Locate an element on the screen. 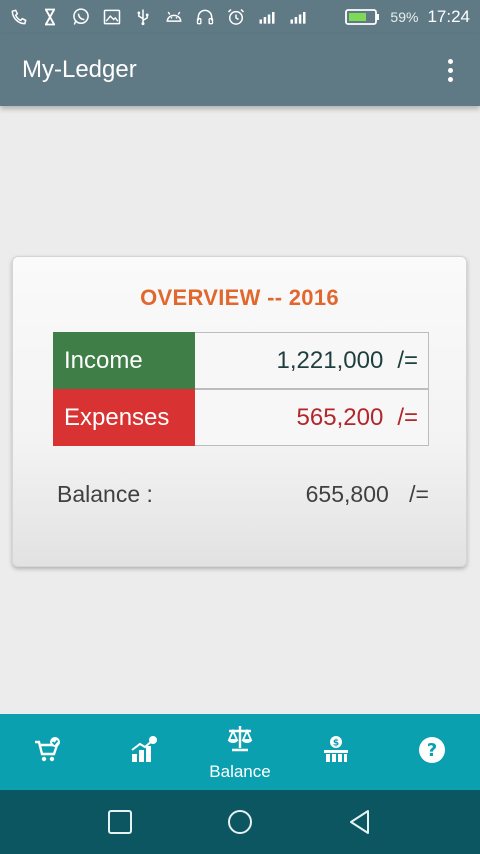 This screenshot has width=480, height=854. alarm-icon is located at coordinates (236, 17).